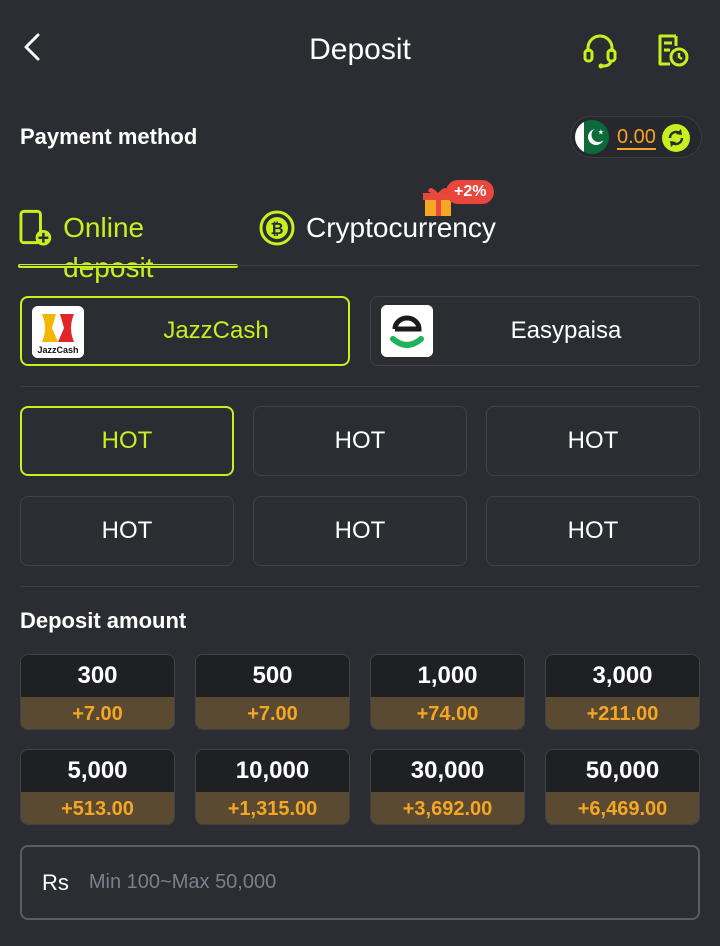  Describe the element at coordinates (360, 265) in the screenshot. I see `tabs-divider` at that location.